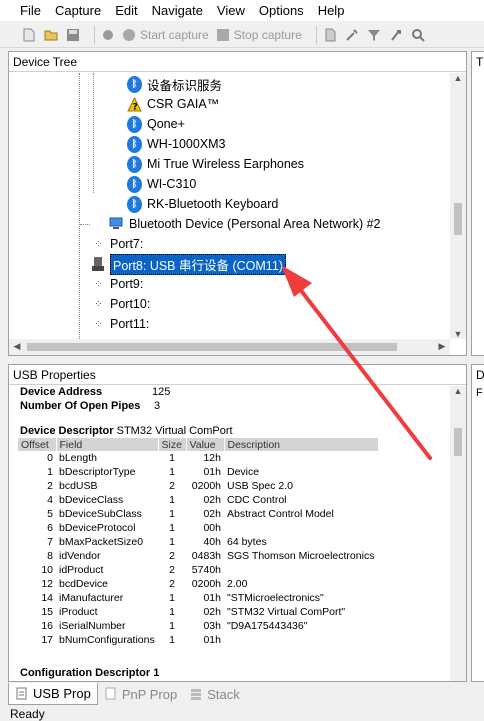  I want to click on usb-properties-title: USB Properties, so click(237, 375).